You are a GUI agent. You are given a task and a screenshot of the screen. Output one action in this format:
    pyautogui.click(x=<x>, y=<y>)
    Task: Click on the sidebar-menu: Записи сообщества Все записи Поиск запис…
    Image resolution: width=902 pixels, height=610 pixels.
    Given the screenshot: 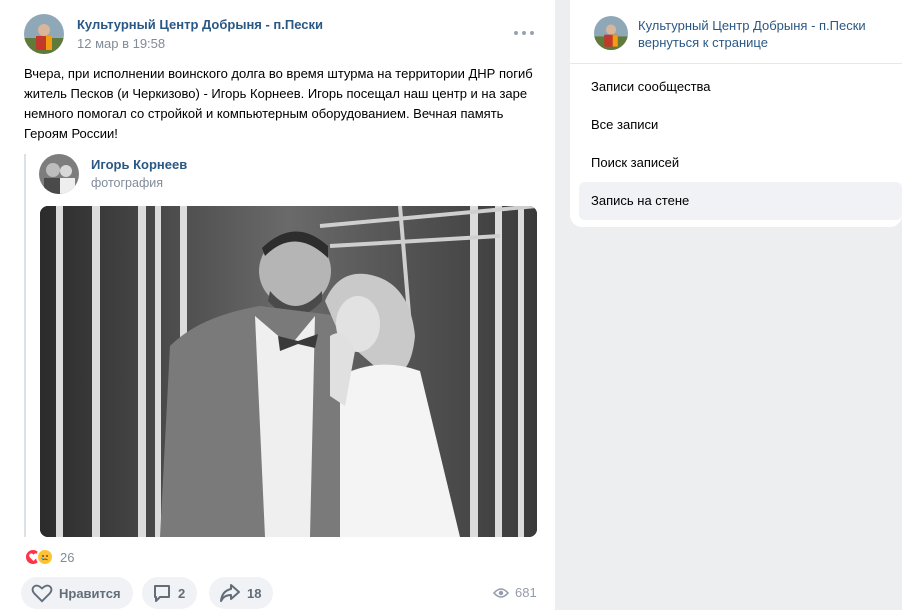 What is the action you would take?
    pyautogui.click(x=740, y=144)
    